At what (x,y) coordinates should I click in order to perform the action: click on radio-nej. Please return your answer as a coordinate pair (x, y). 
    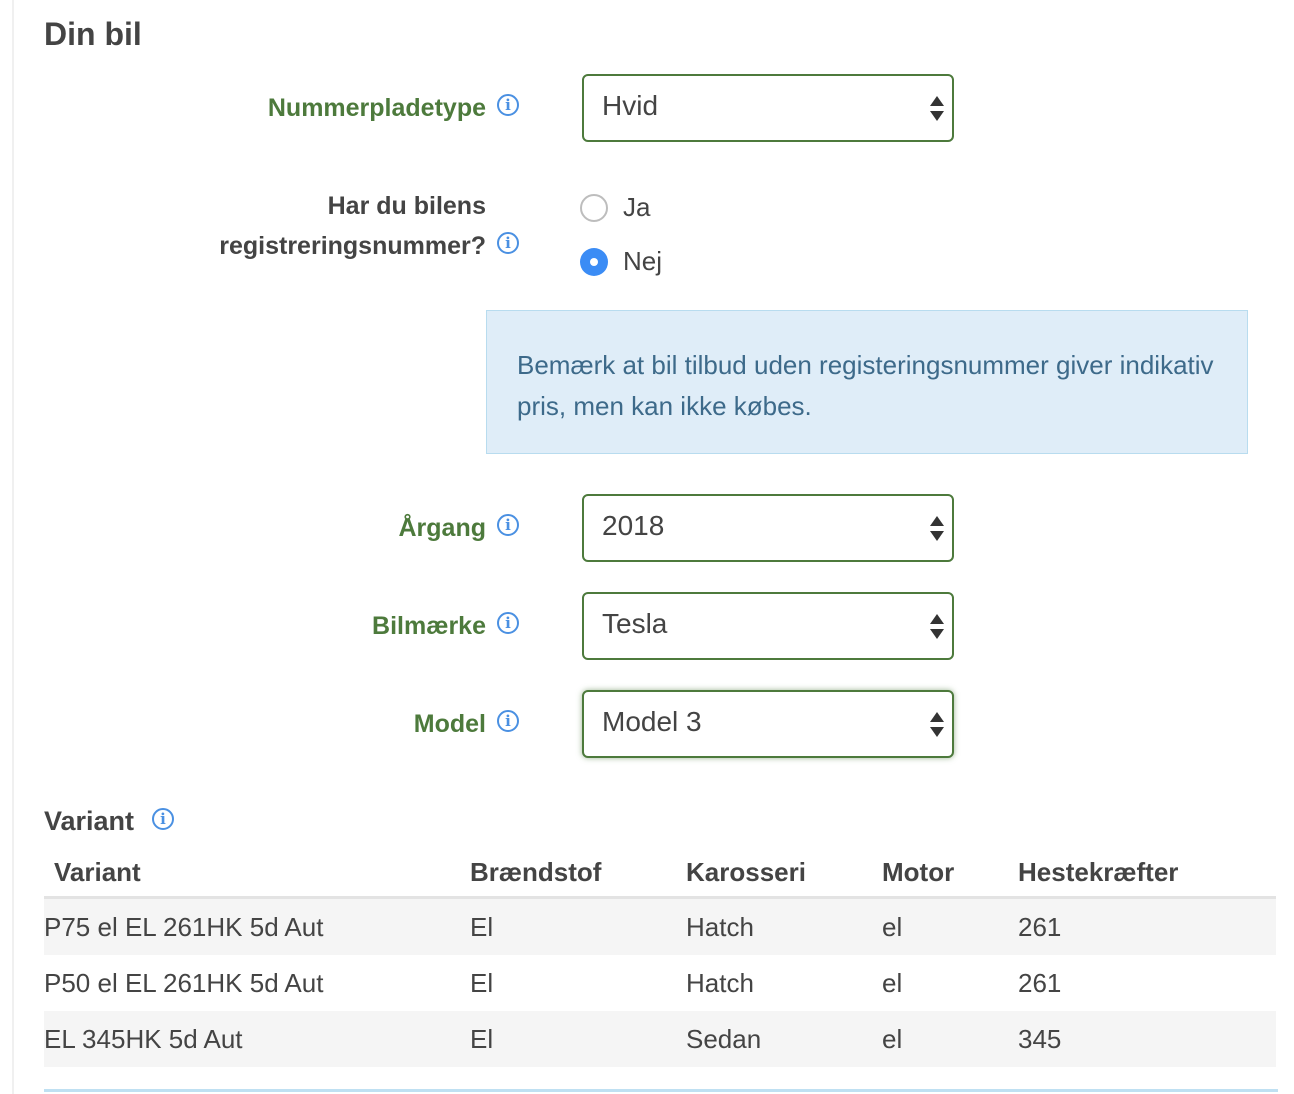
    Looking at the image, I should click on (594, 262).